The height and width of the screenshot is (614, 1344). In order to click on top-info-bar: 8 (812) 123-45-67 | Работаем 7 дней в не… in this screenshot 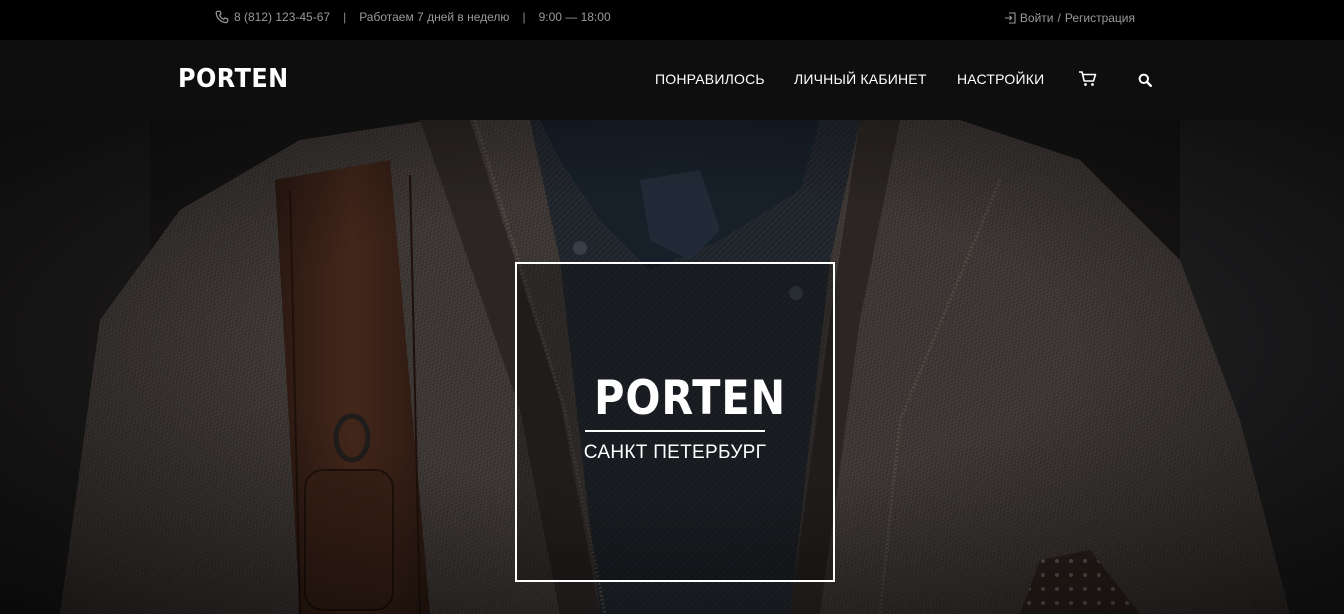, I will do `click(672, 20)`.